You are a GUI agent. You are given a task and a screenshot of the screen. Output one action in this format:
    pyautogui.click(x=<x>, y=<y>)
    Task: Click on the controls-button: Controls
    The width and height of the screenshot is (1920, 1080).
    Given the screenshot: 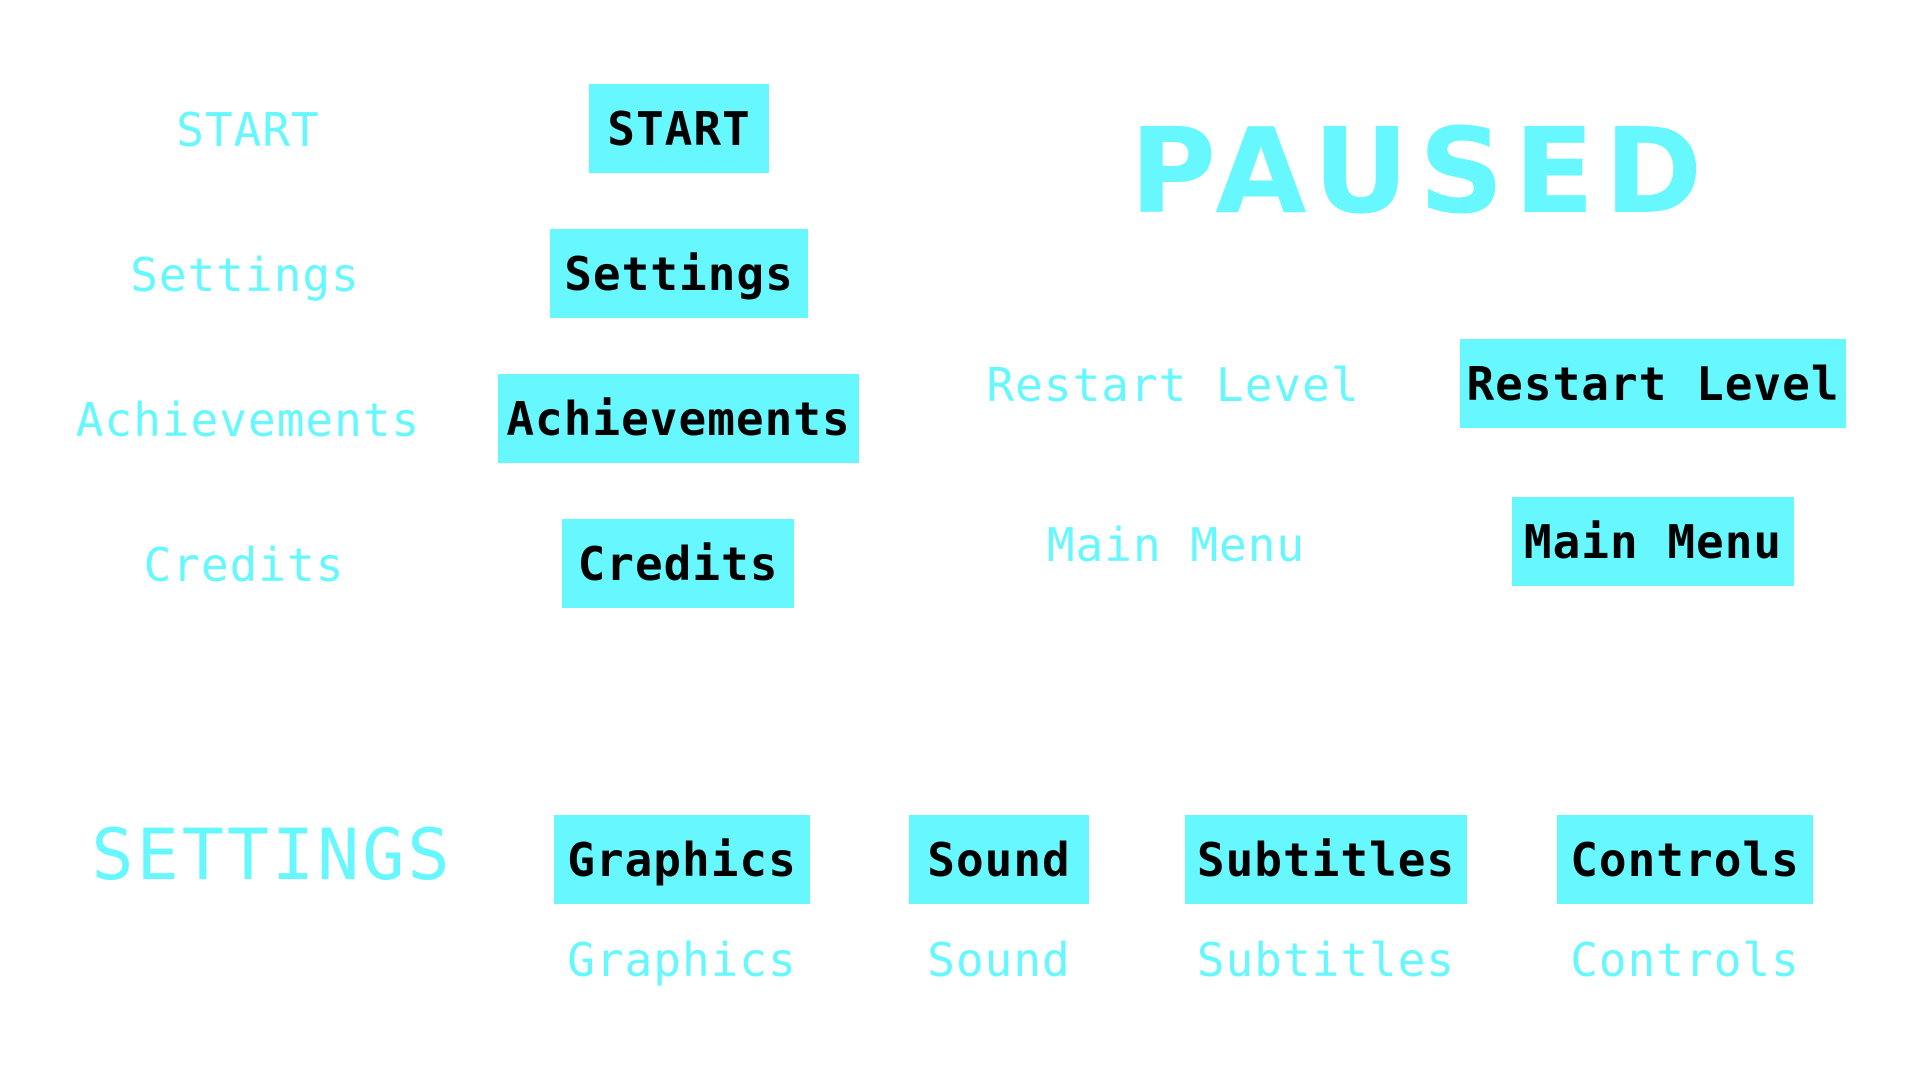 What is the action you would take?
    pyautogui.click(x=1685, y=859)
    